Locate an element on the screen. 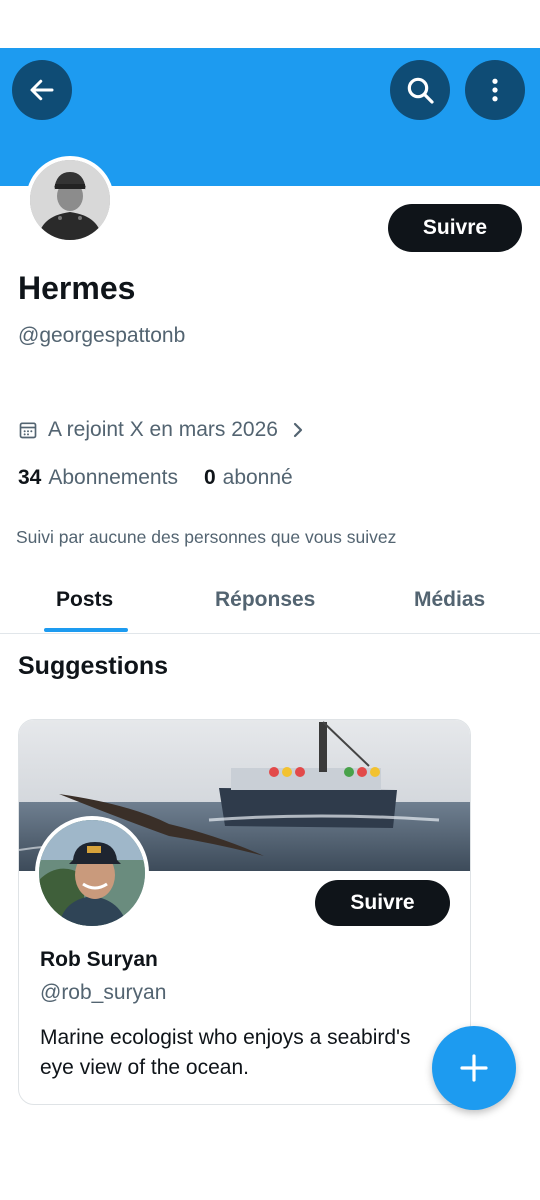 This screenshot has height=1200, width=540. calendar-icon is located at coordinates (28, 430).